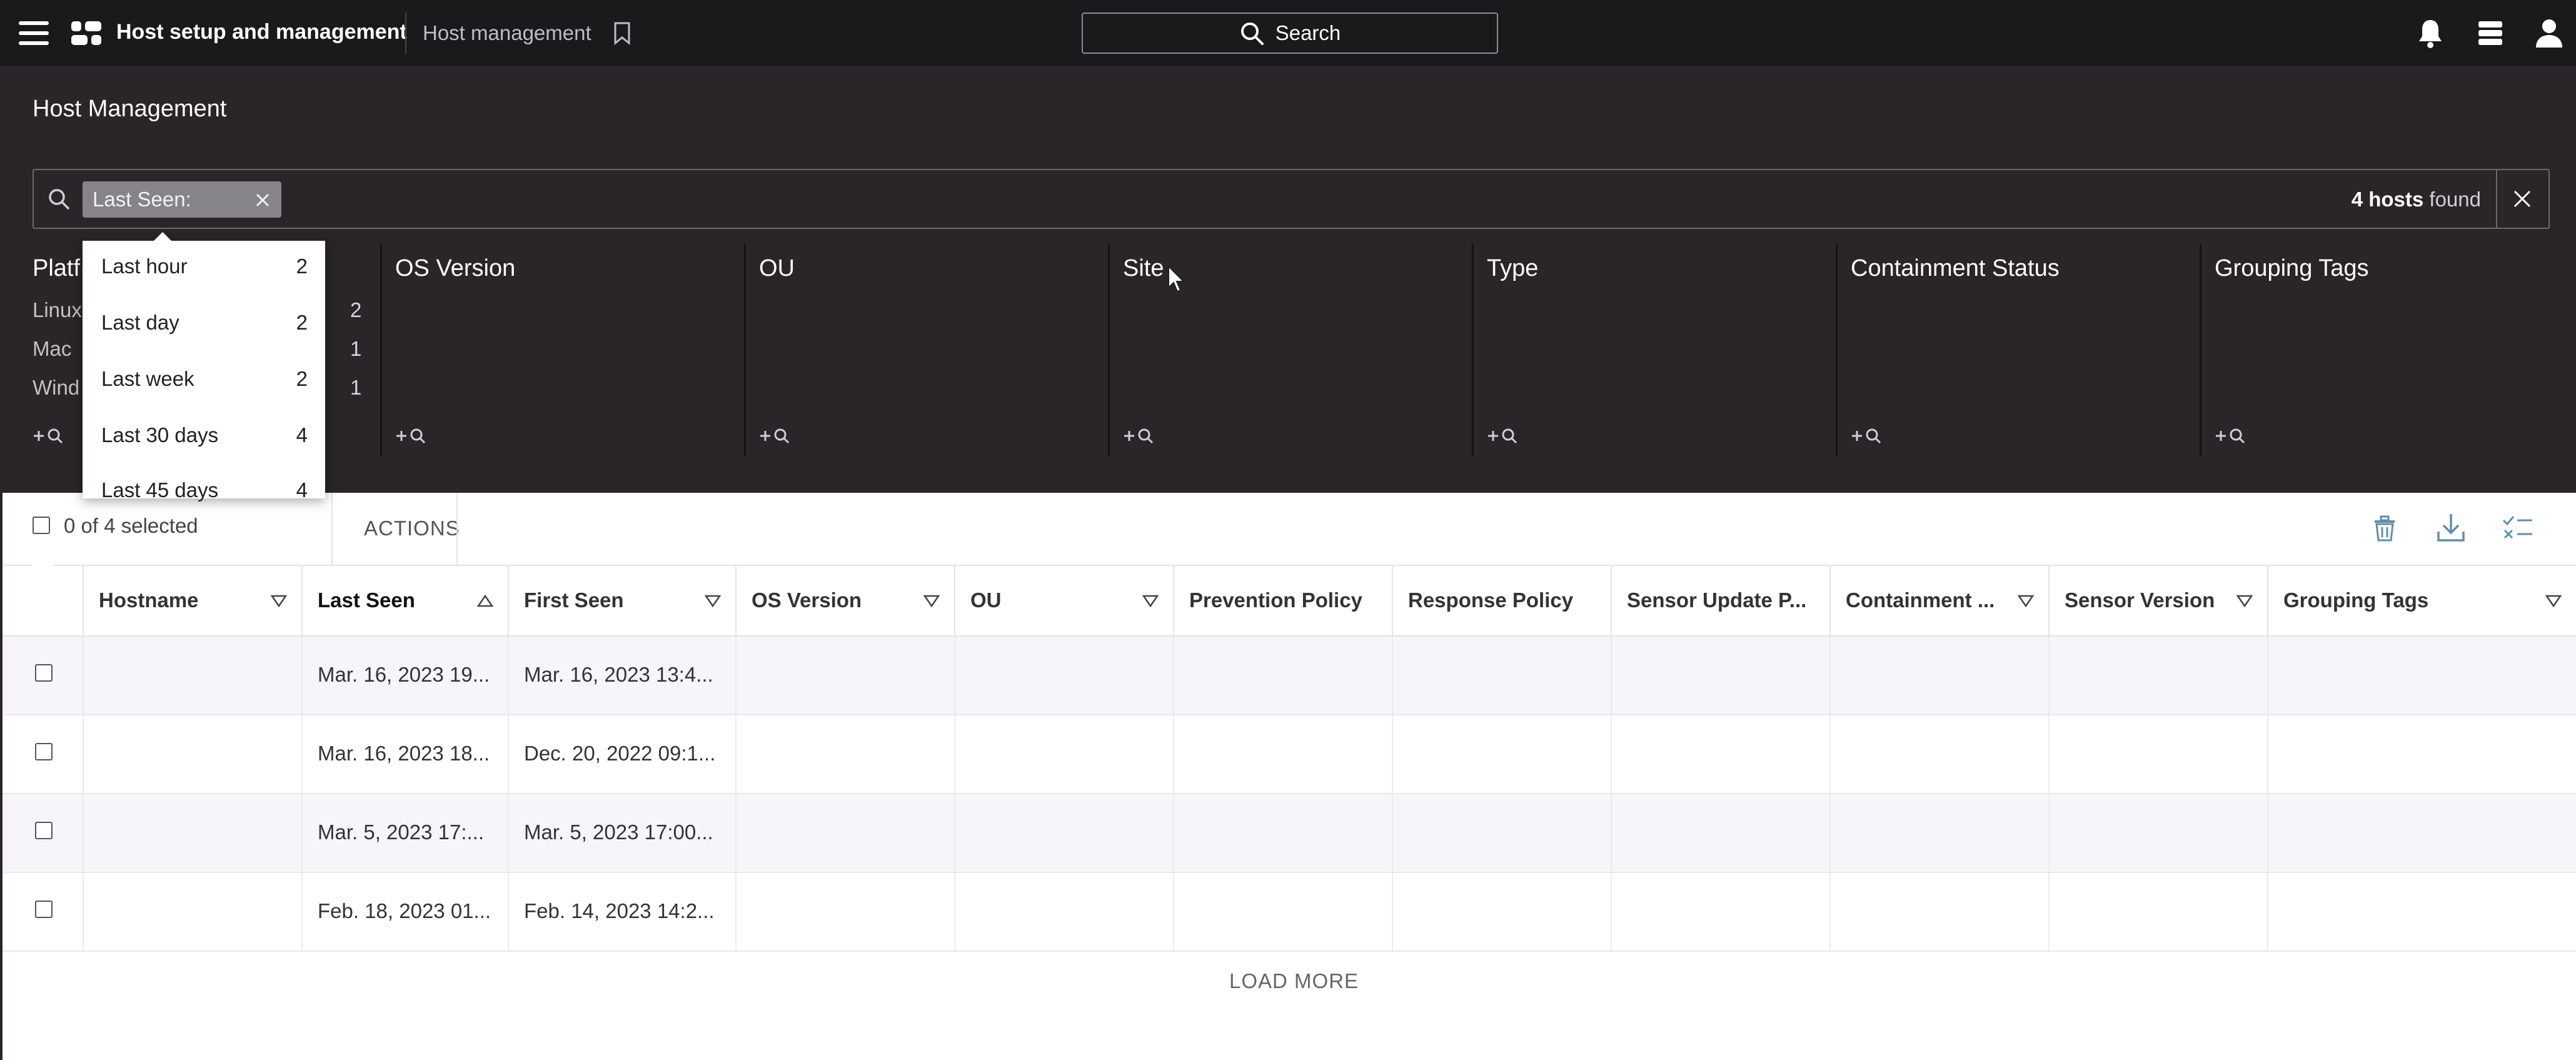 This screenshot has height=1060, width=2576. Describe the element at coordinates (2157, 600) in the screenshot. I see `column-header-sensor-version: Sensor Version` at that location.